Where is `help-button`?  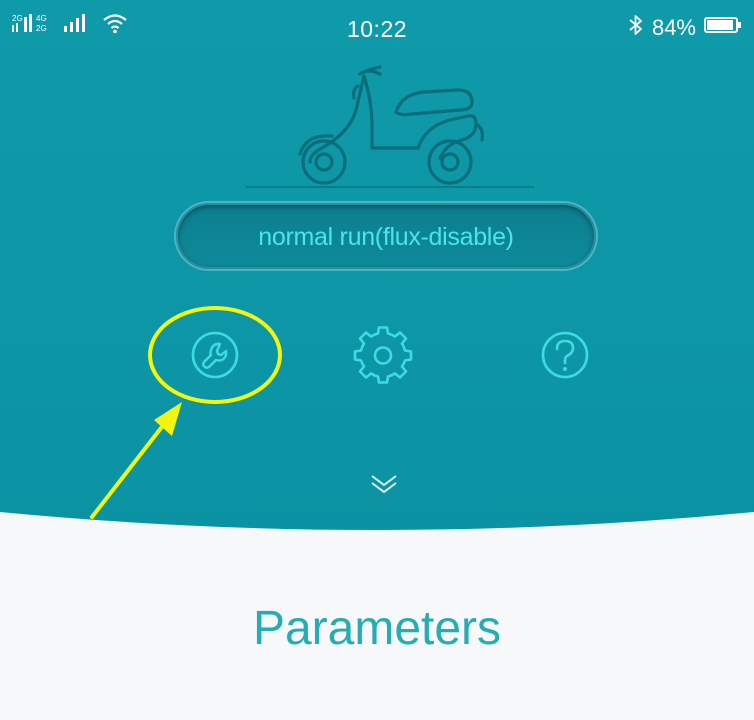 help-button is located at coordinates (565, 355).